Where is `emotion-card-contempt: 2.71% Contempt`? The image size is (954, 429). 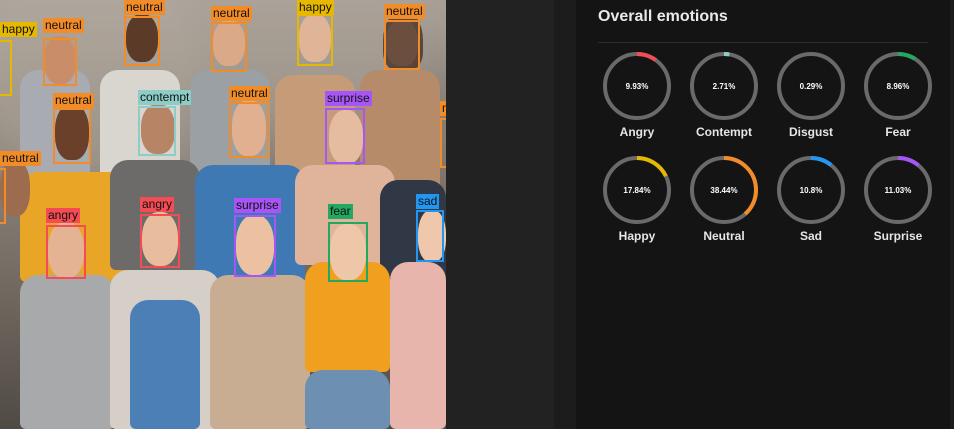 emotion-card-contempt: 2.71% Contempt is located at coordinates (724, 94).